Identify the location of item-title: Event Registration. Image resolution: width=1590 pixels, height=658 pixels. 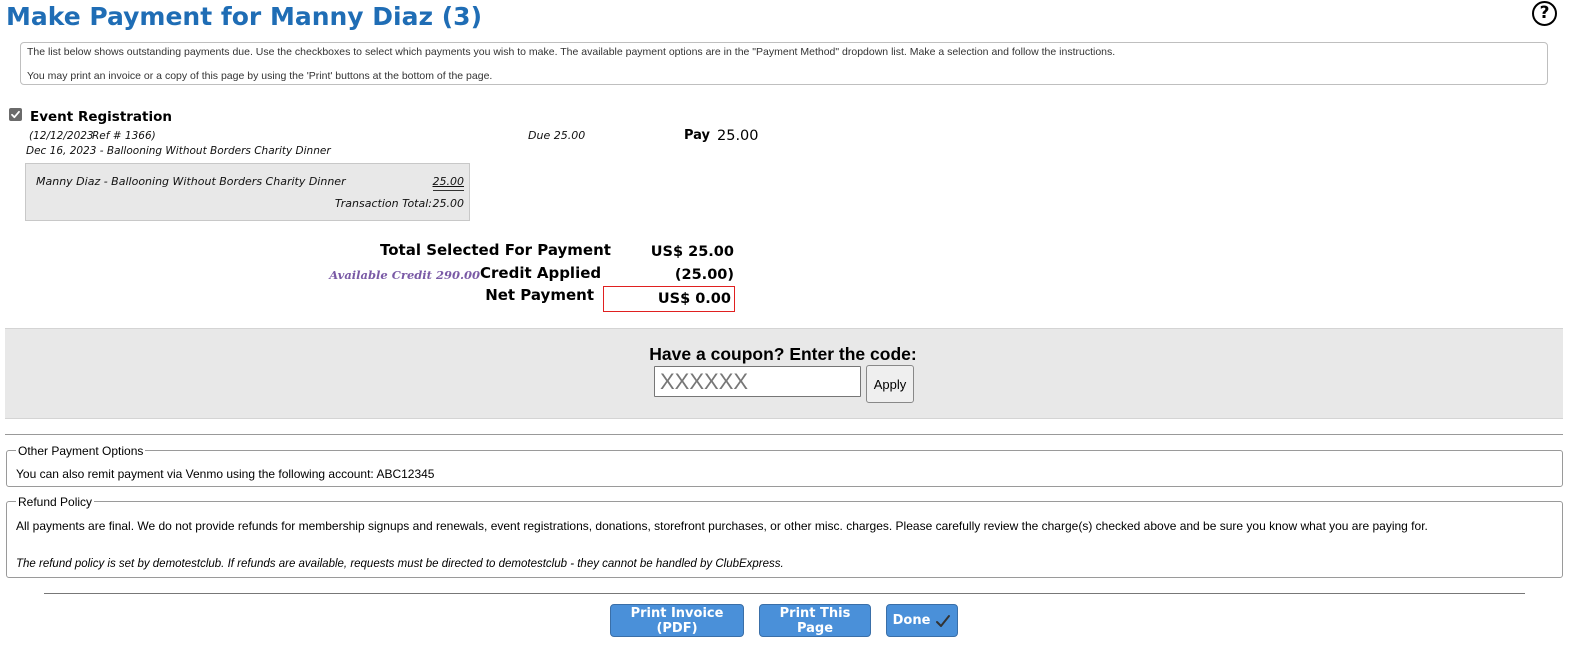
(101, 117).